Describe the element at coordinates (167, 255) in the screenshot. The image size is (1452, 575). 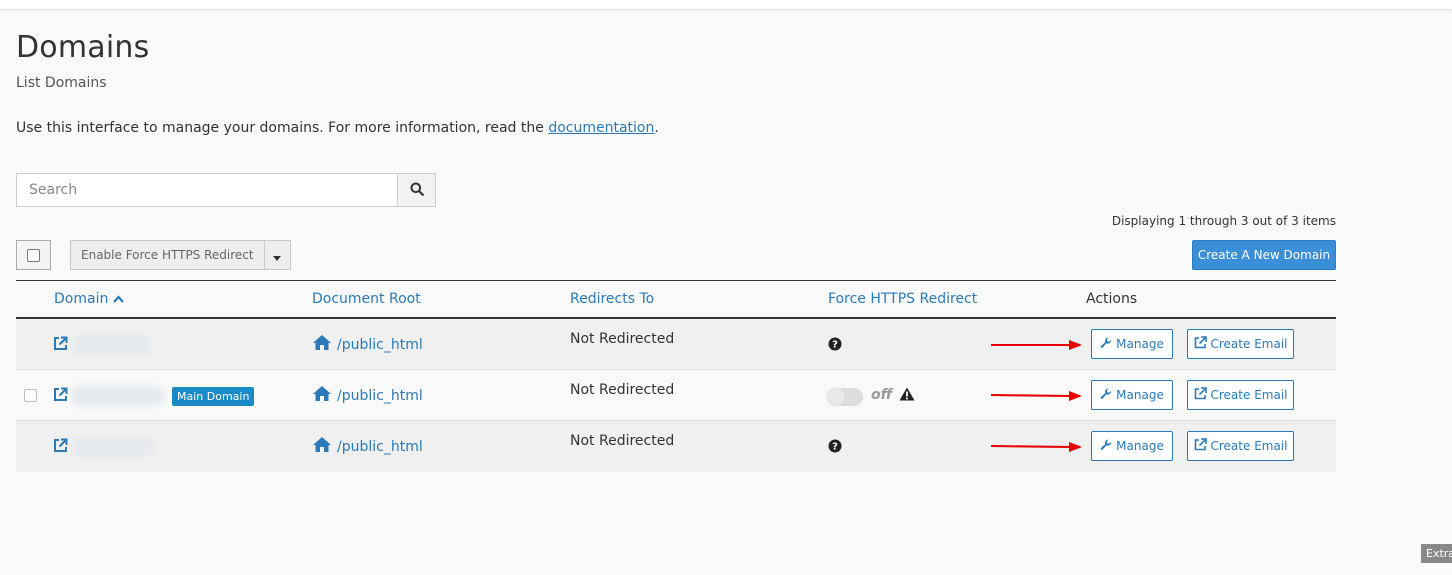
I see `enable-force-https-button: Enable Force HTTPS Redirect` at that location.